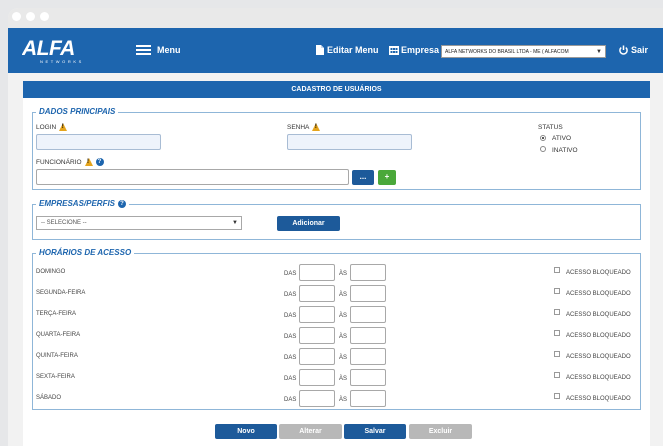  I want to click on logo-text: ALFA, so click(48, 48).